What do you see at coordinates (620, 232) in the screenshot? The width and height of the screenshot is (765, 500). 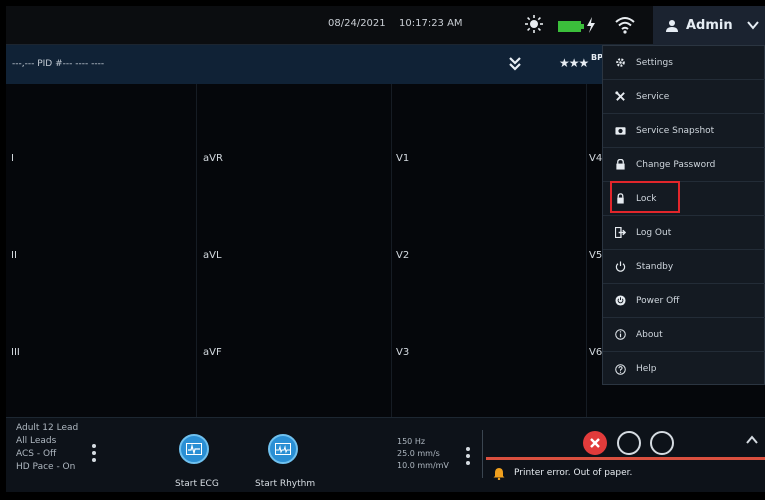 I see `logout-icon` at bounding box center [620, 232].